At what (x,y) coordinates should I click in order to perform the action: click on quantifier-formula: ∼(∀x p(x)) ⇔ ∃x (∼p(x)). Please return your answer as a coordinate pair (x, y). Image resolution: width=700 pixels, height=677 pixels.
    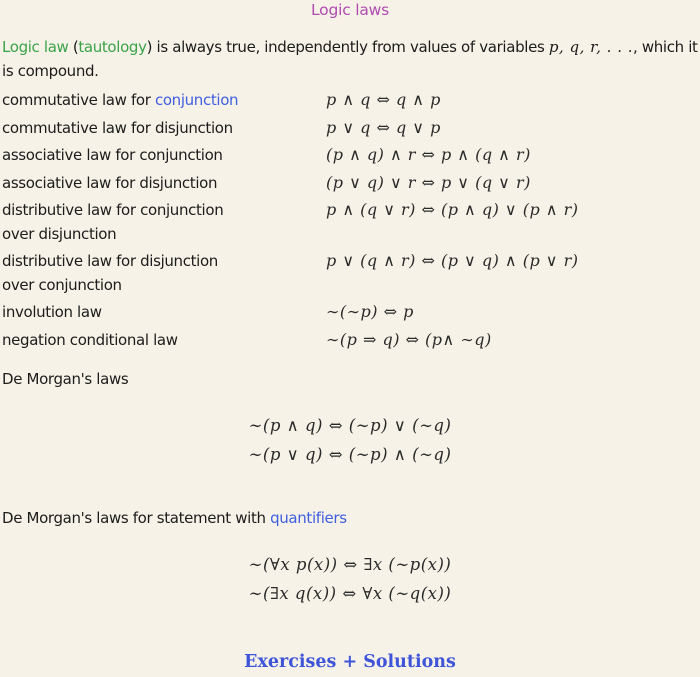
    Looking at the image, I should click on (350, 564).